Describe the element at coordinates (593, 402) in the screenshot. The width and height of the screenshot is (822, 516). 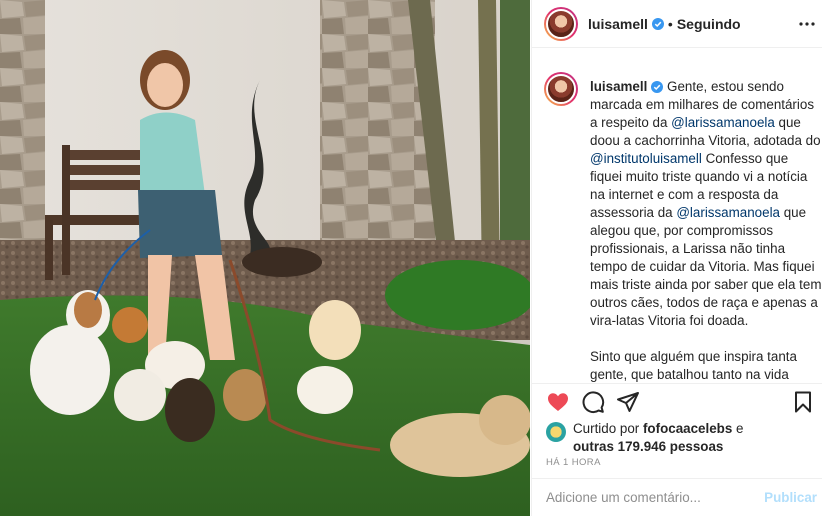
I see `comment-icon` at that location.